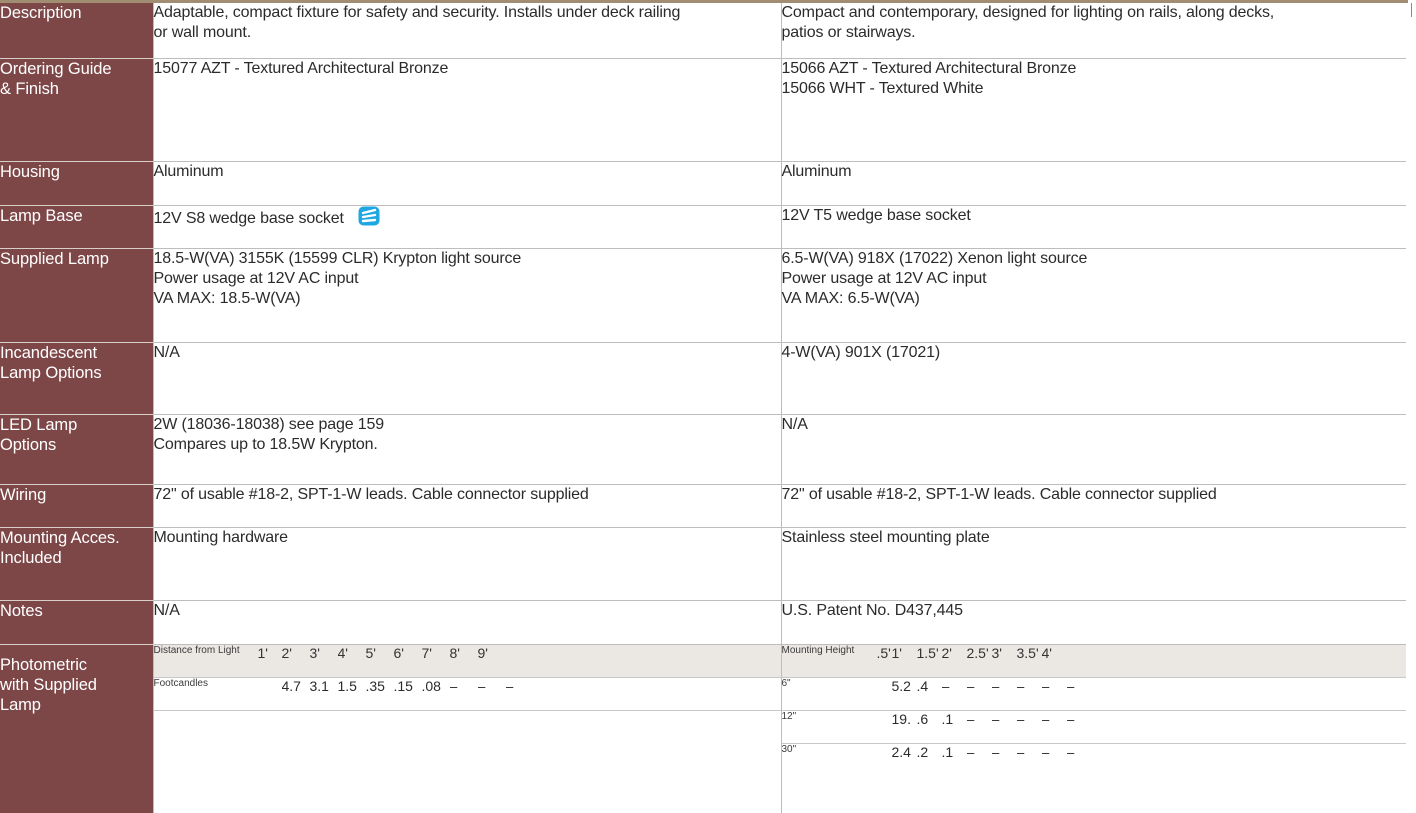 The image size is (1416, 813). Describe the element at coordinates (435, 694) in the screenshot. I see `footcandle-value: .08` at that location.